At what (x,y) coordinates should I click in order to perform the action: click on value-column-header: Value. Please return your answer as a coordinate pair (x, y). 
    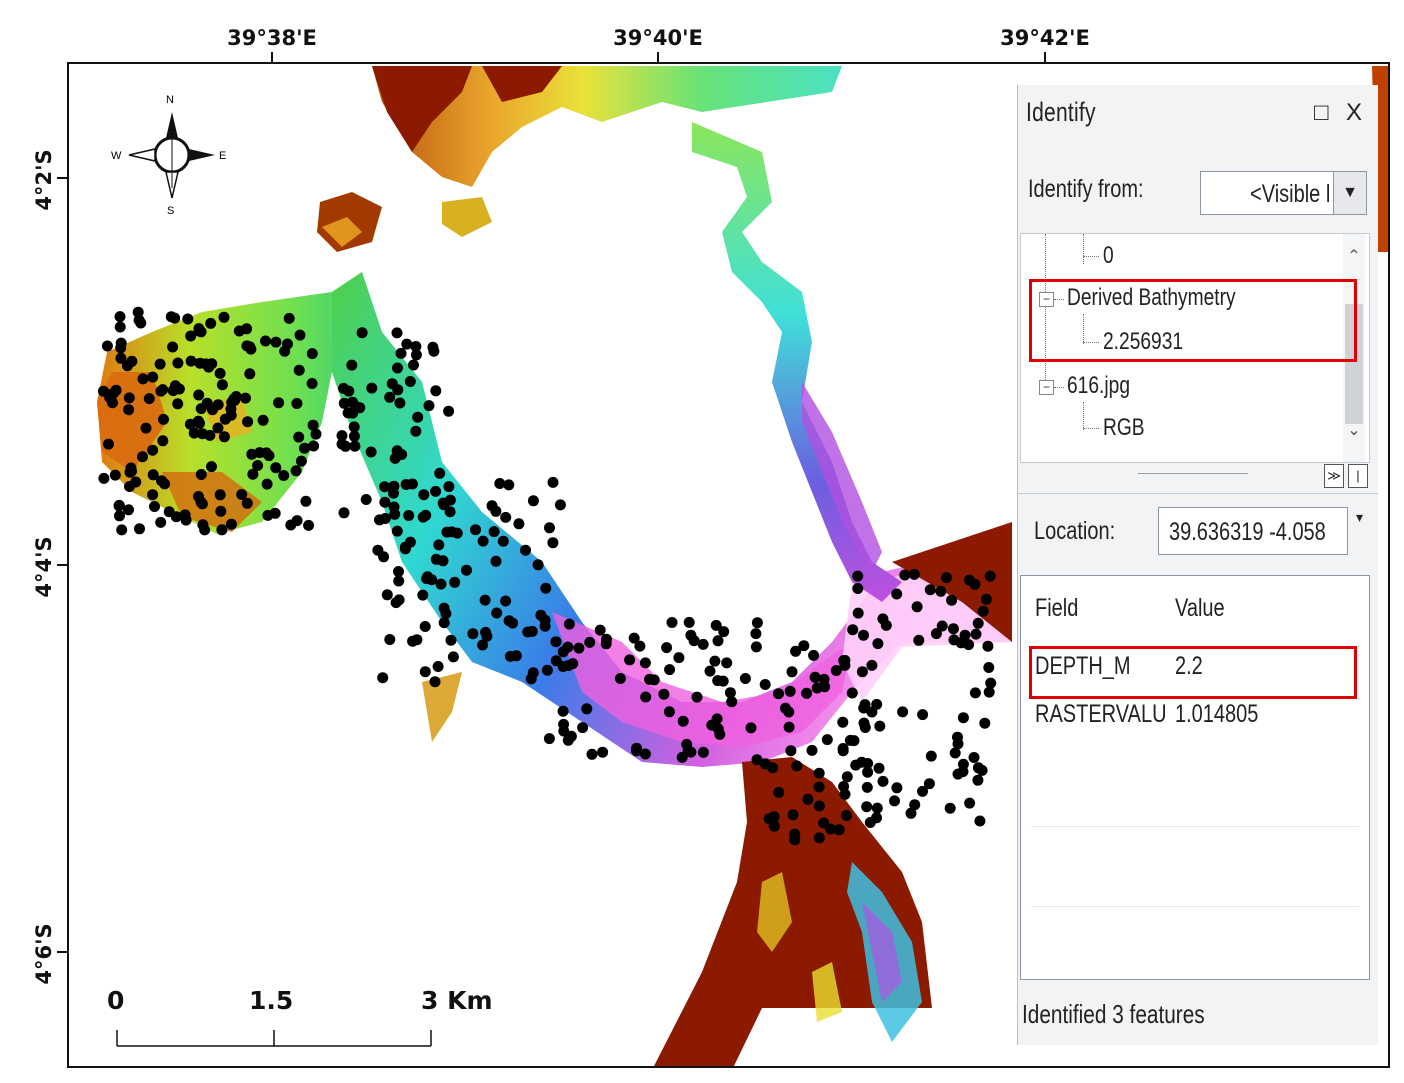
    Looking at the image, I should click on (1200, 608).